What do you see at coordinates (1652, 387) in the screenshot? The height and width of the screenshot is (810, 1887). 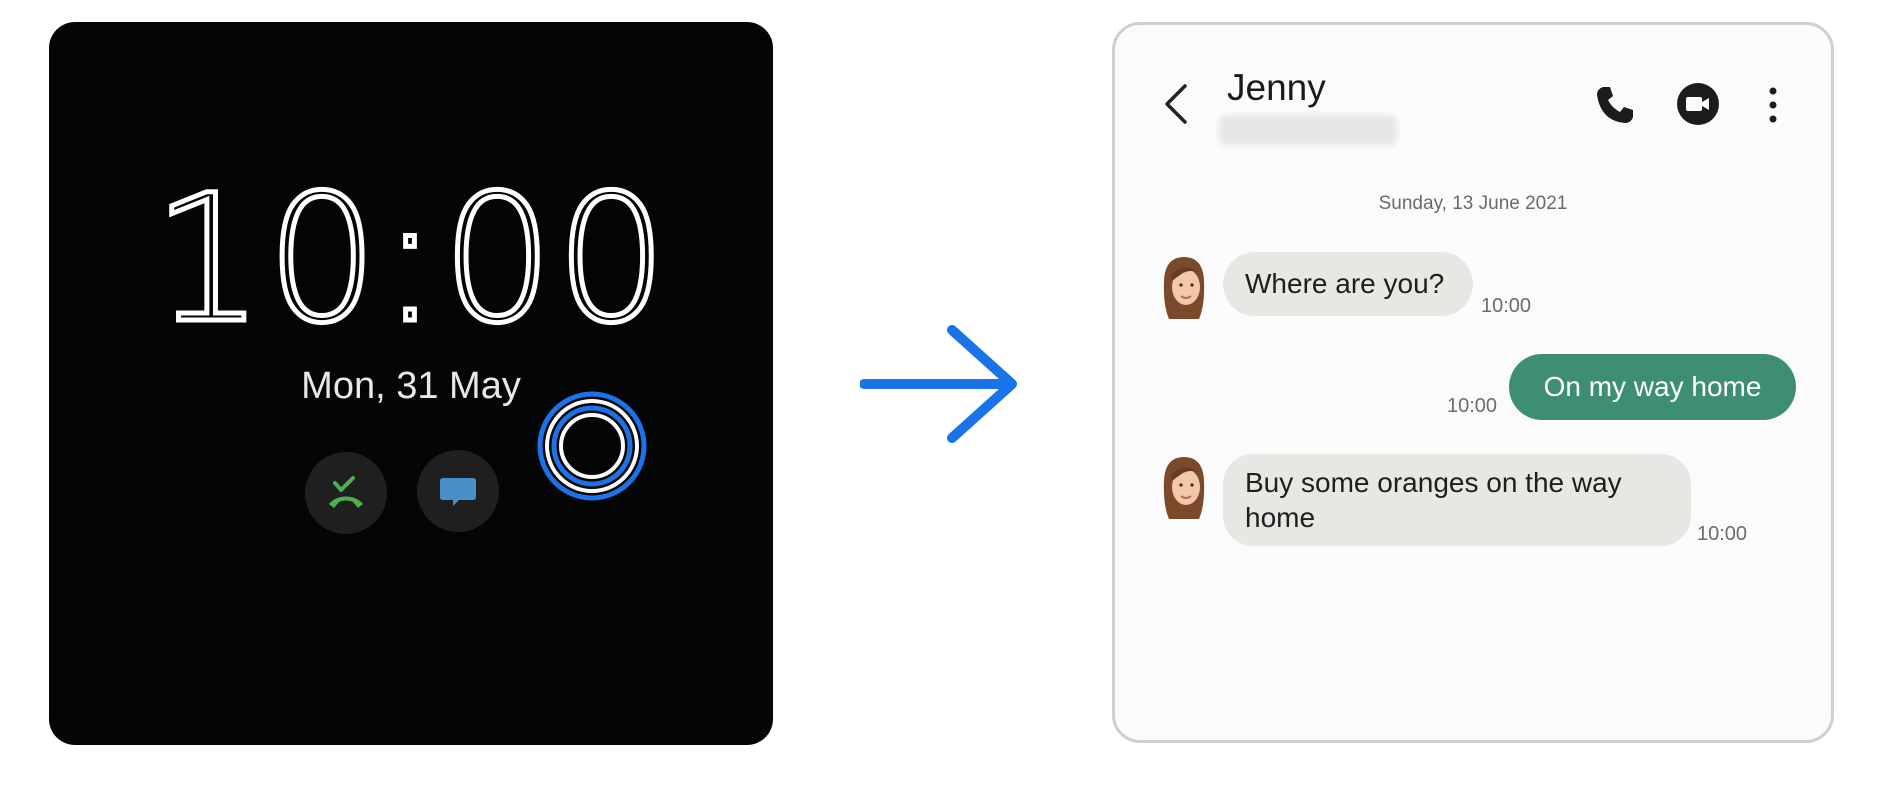 I see `message-bubble-outgoing: On my way home` at bounding box center [1652, 387].